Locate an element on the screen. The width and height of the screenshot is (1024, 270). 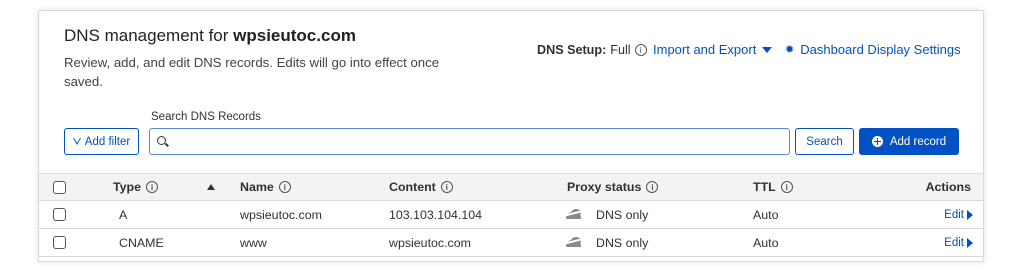
column-actions: Actions is located at coordinates (948, 187).